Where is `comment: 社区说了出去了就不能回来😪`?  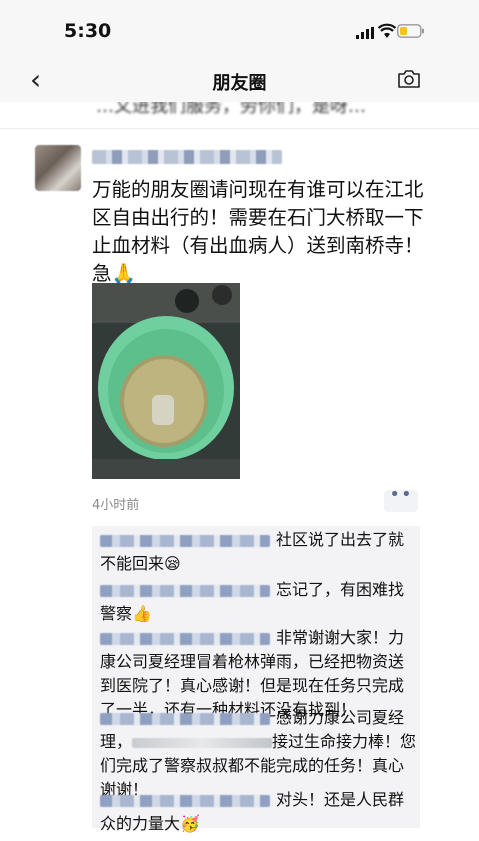 comment: 社区说了出去了就不能回来😪 is located at coordinates (259, 552).